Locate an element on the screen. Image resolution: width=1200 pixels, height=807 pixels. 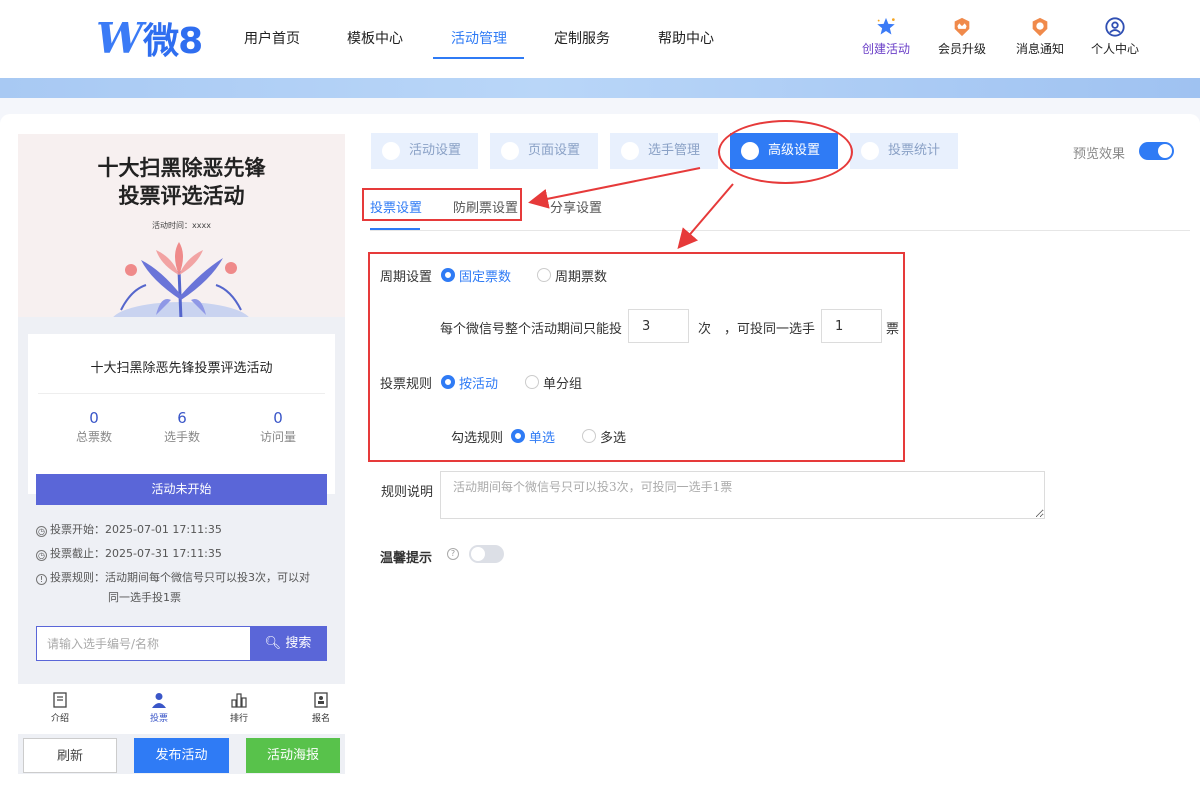
activity-poster-button: 活动海报 is located at coordinates (293, 755).